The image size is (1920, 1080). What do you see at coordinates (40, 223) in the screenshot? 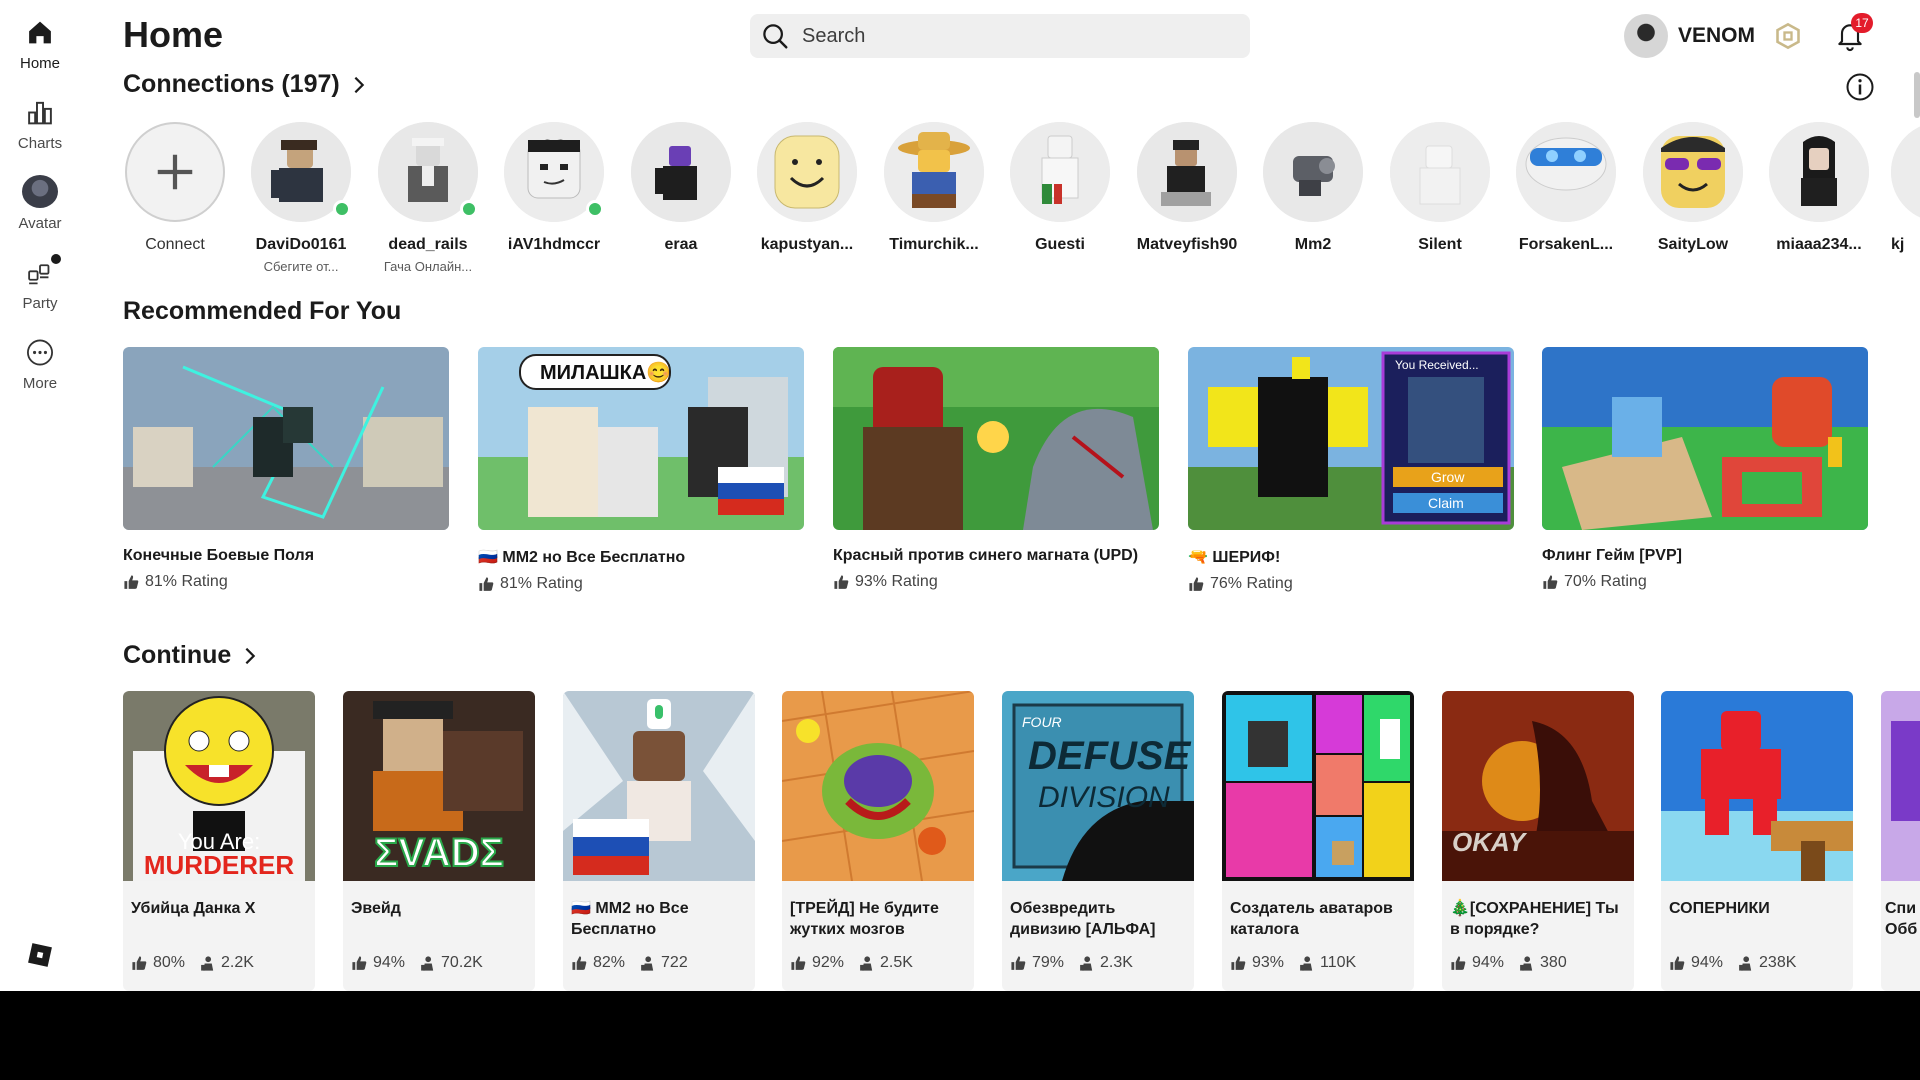
I see `sidebar-item-label: Avatar` at bounding box center [40, 223].